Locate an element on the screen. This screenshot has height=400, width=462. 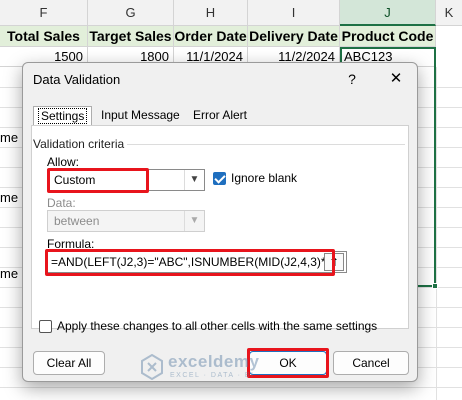
data-label: Data: is located at coordinates (61, 203).